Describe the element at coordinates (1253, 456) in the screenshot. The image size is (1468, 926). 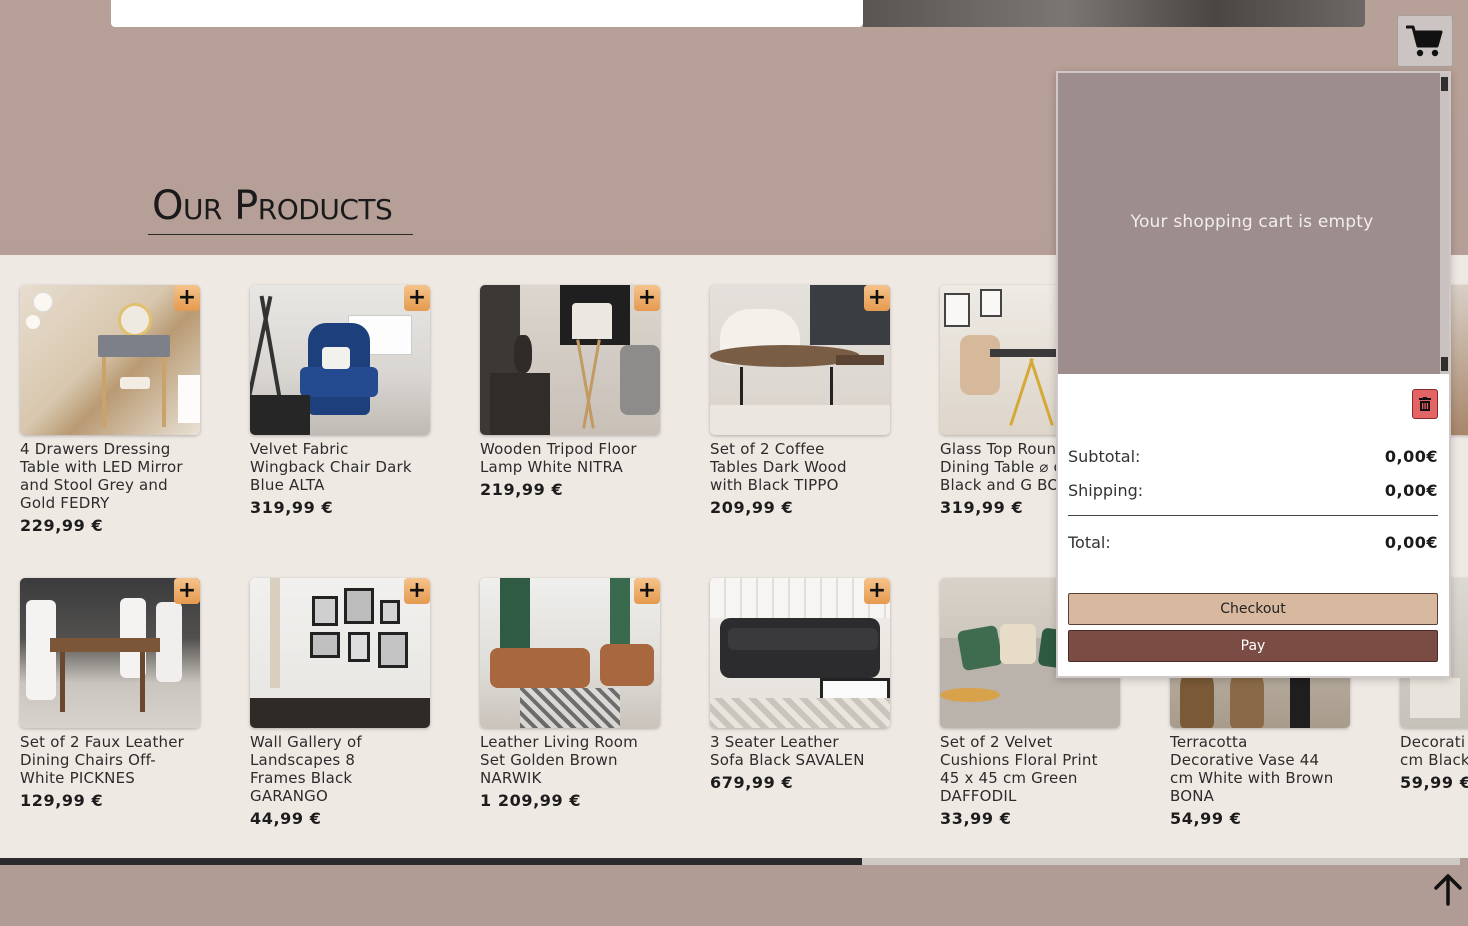
I see `subtotal-row: Subtotal: 0,00€` at that location.